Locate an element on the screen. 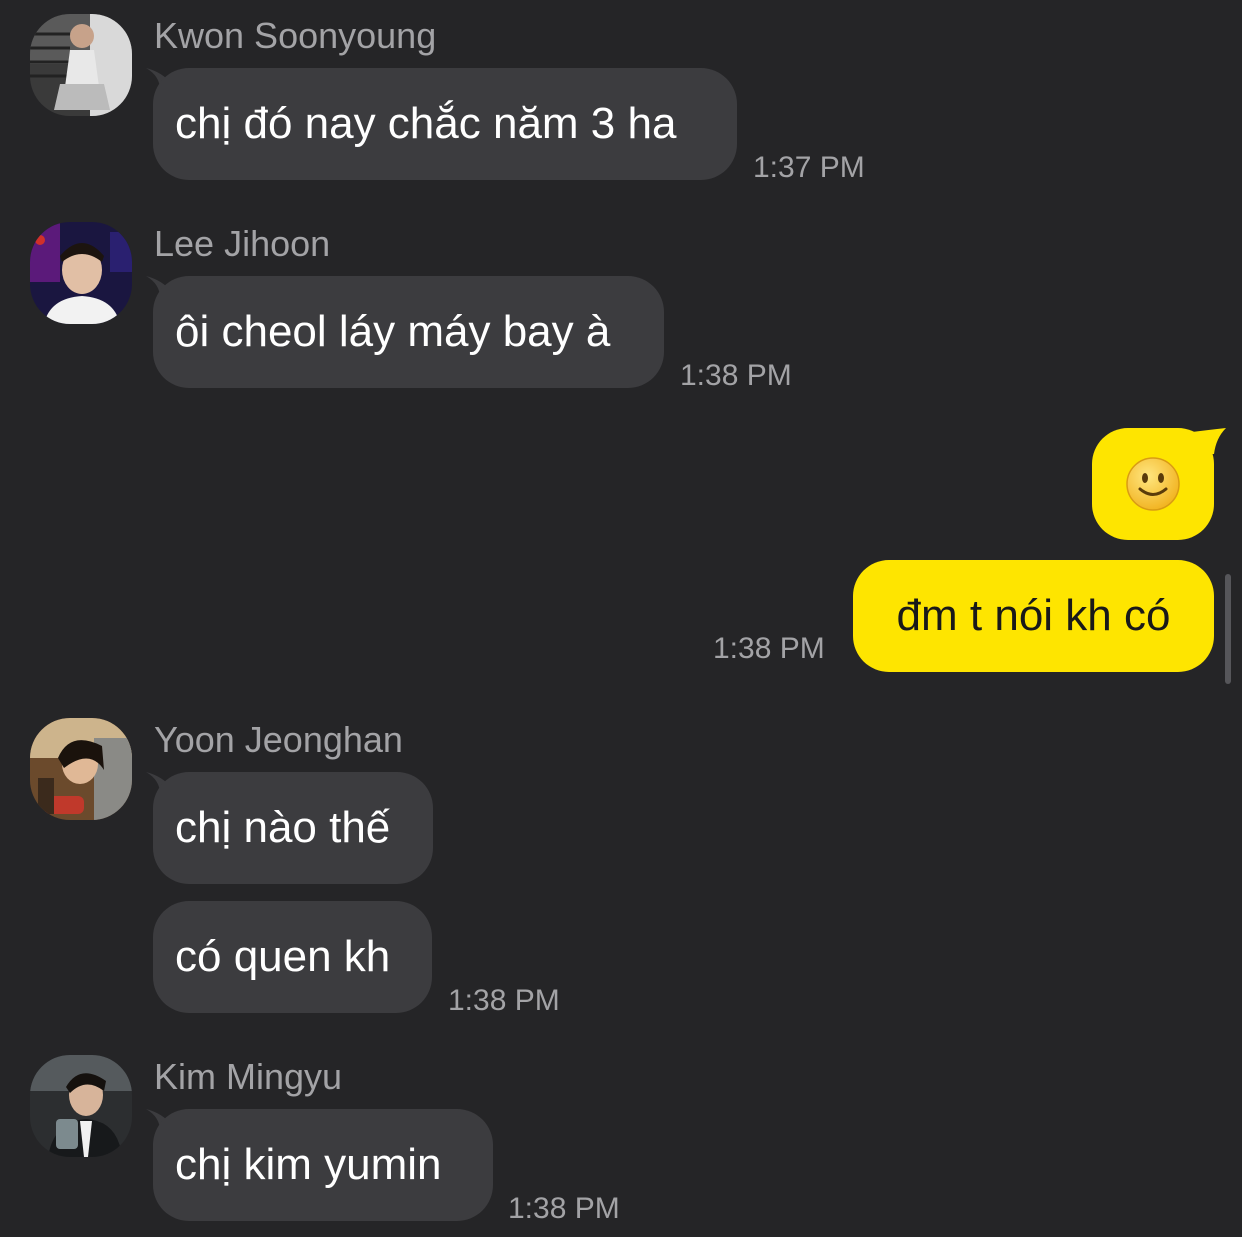 The image size is (1242, 1237). avatar-yoon-jeonghan is located at coordinates (81, 769).